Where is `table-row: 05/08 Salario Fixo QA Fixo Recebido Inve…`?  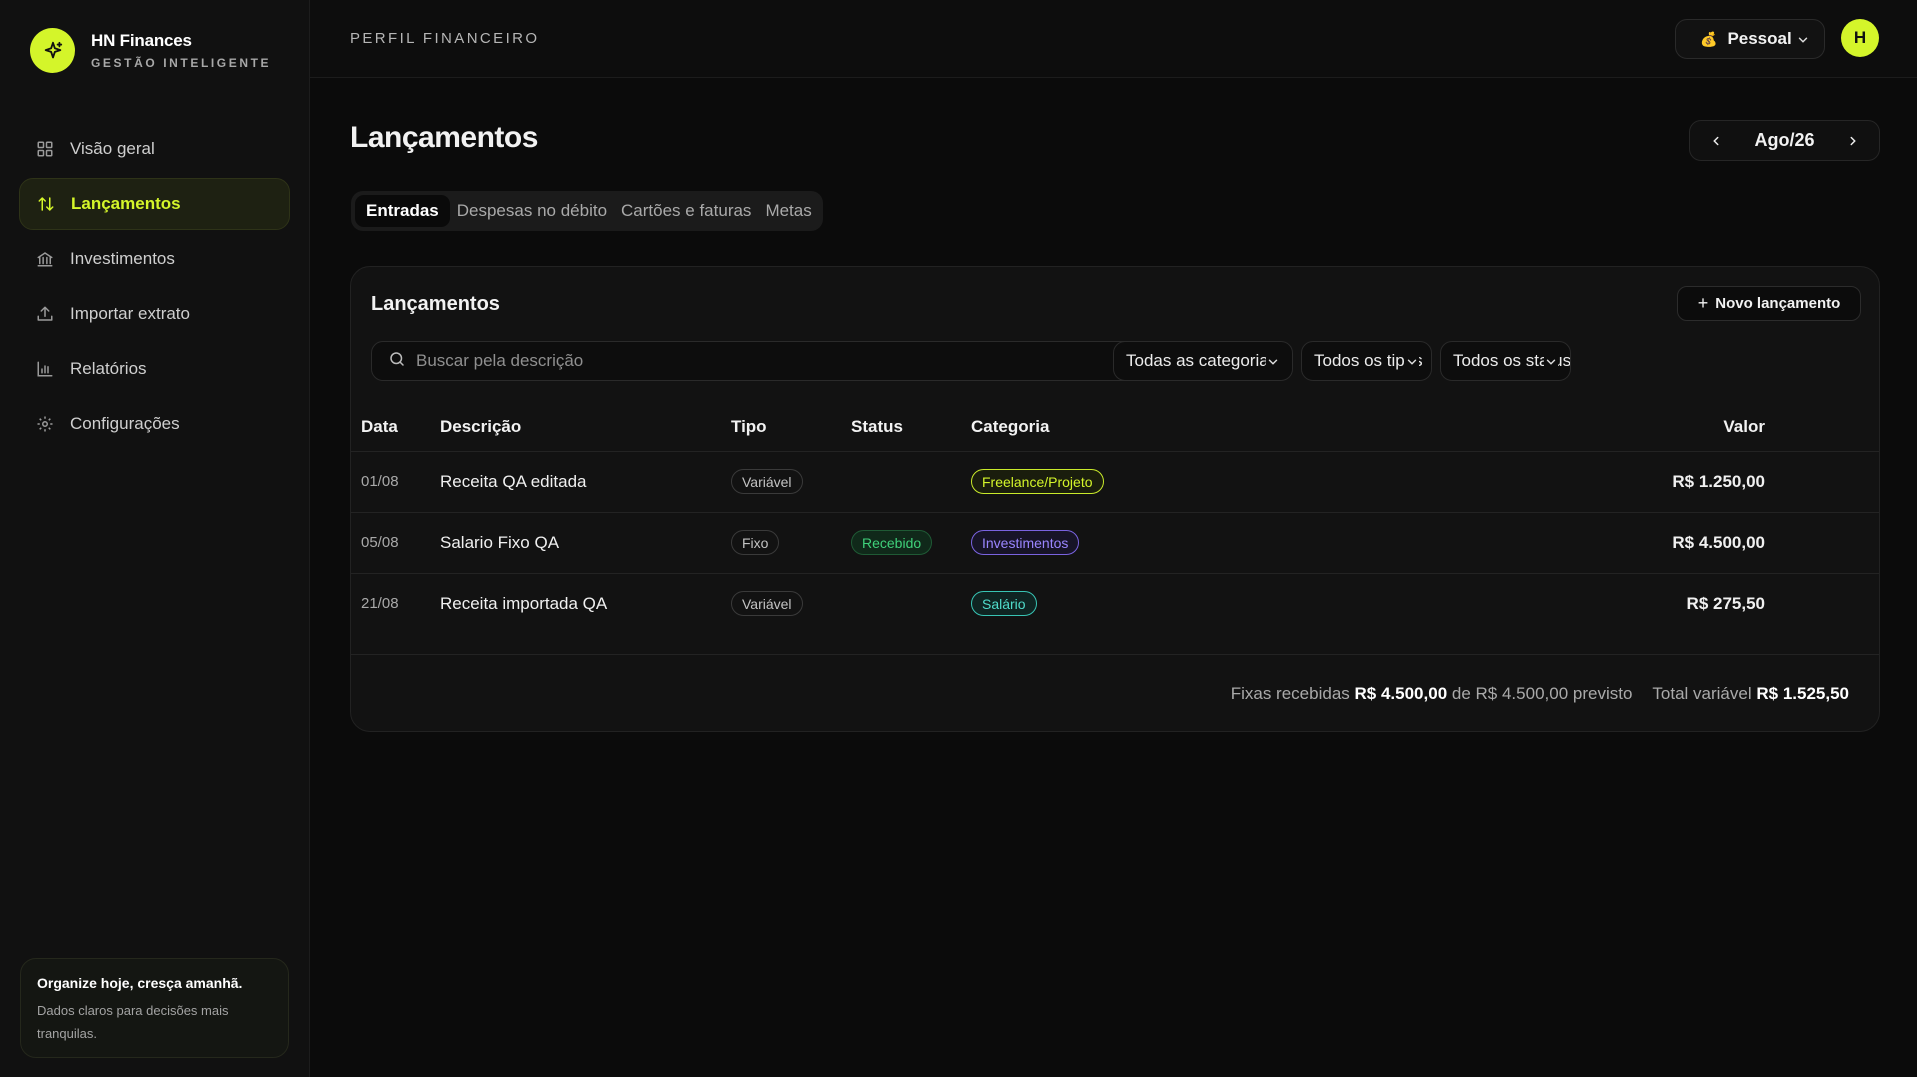
table-row: 05/08 Salario Fixo QA Fixo Recebido Inve… is located at coordinates (1115, 543).